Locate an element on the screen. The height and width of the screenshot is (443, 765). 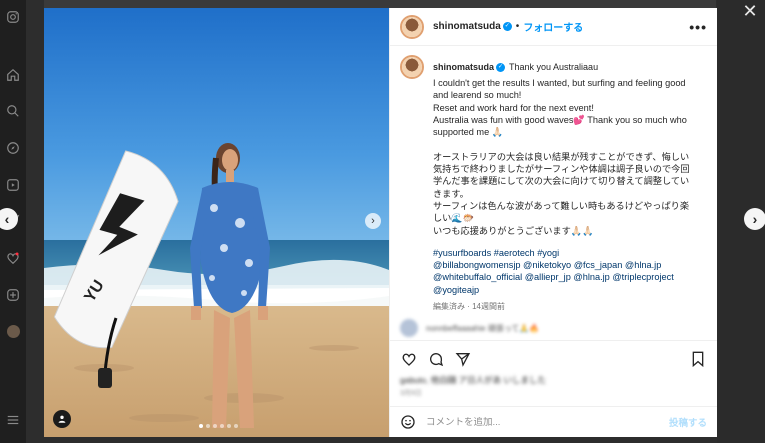
add-comment-bar: 投稿する is located at coordinates (553, 421).